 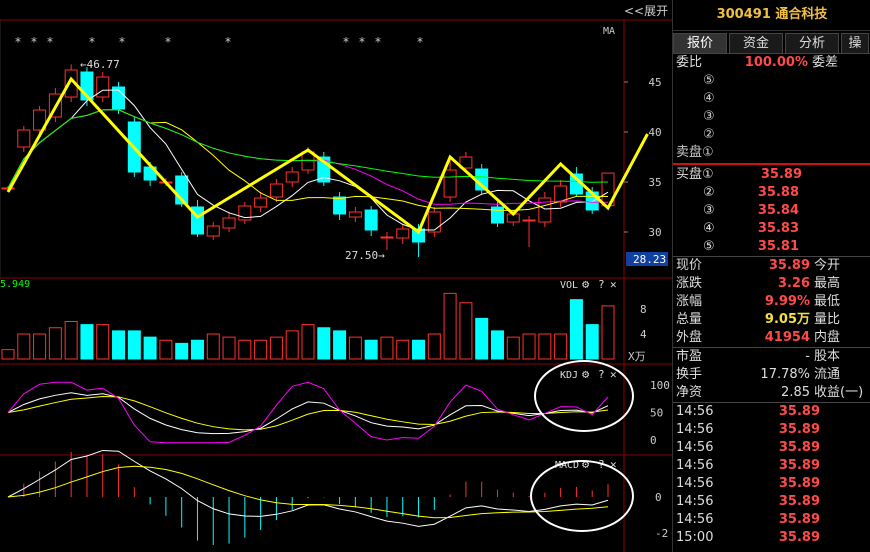 What do you see at coordinates (647, 10) in the screenshot?
I see `expand-button: <<展开` at bounding box center [647, 10].